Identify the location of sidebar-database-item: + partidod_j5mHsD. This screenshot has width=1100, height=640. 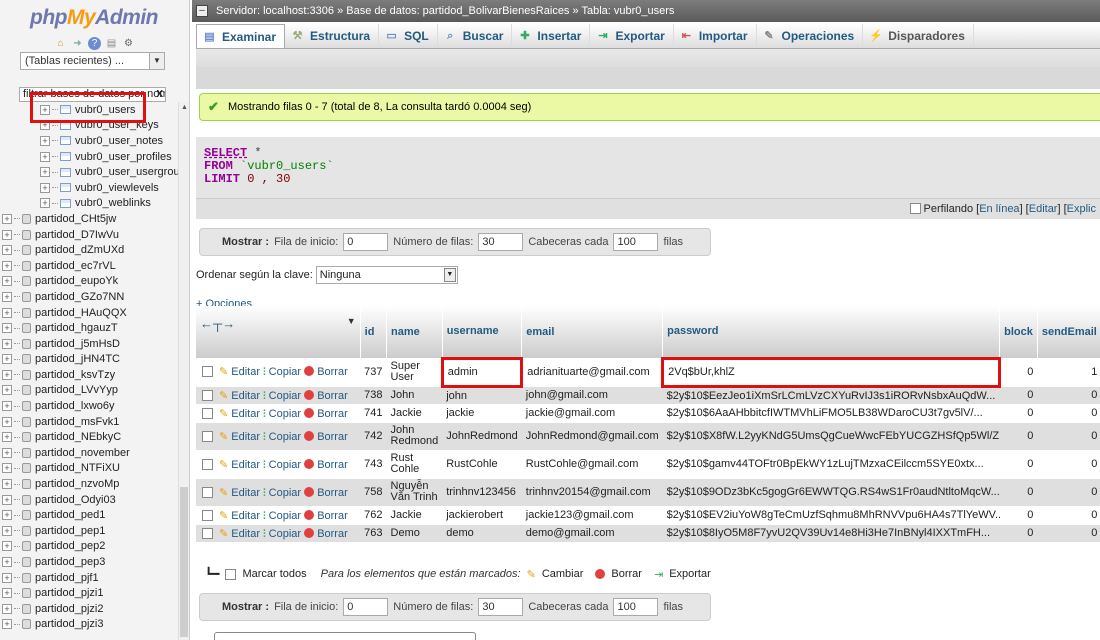
(89, 344).